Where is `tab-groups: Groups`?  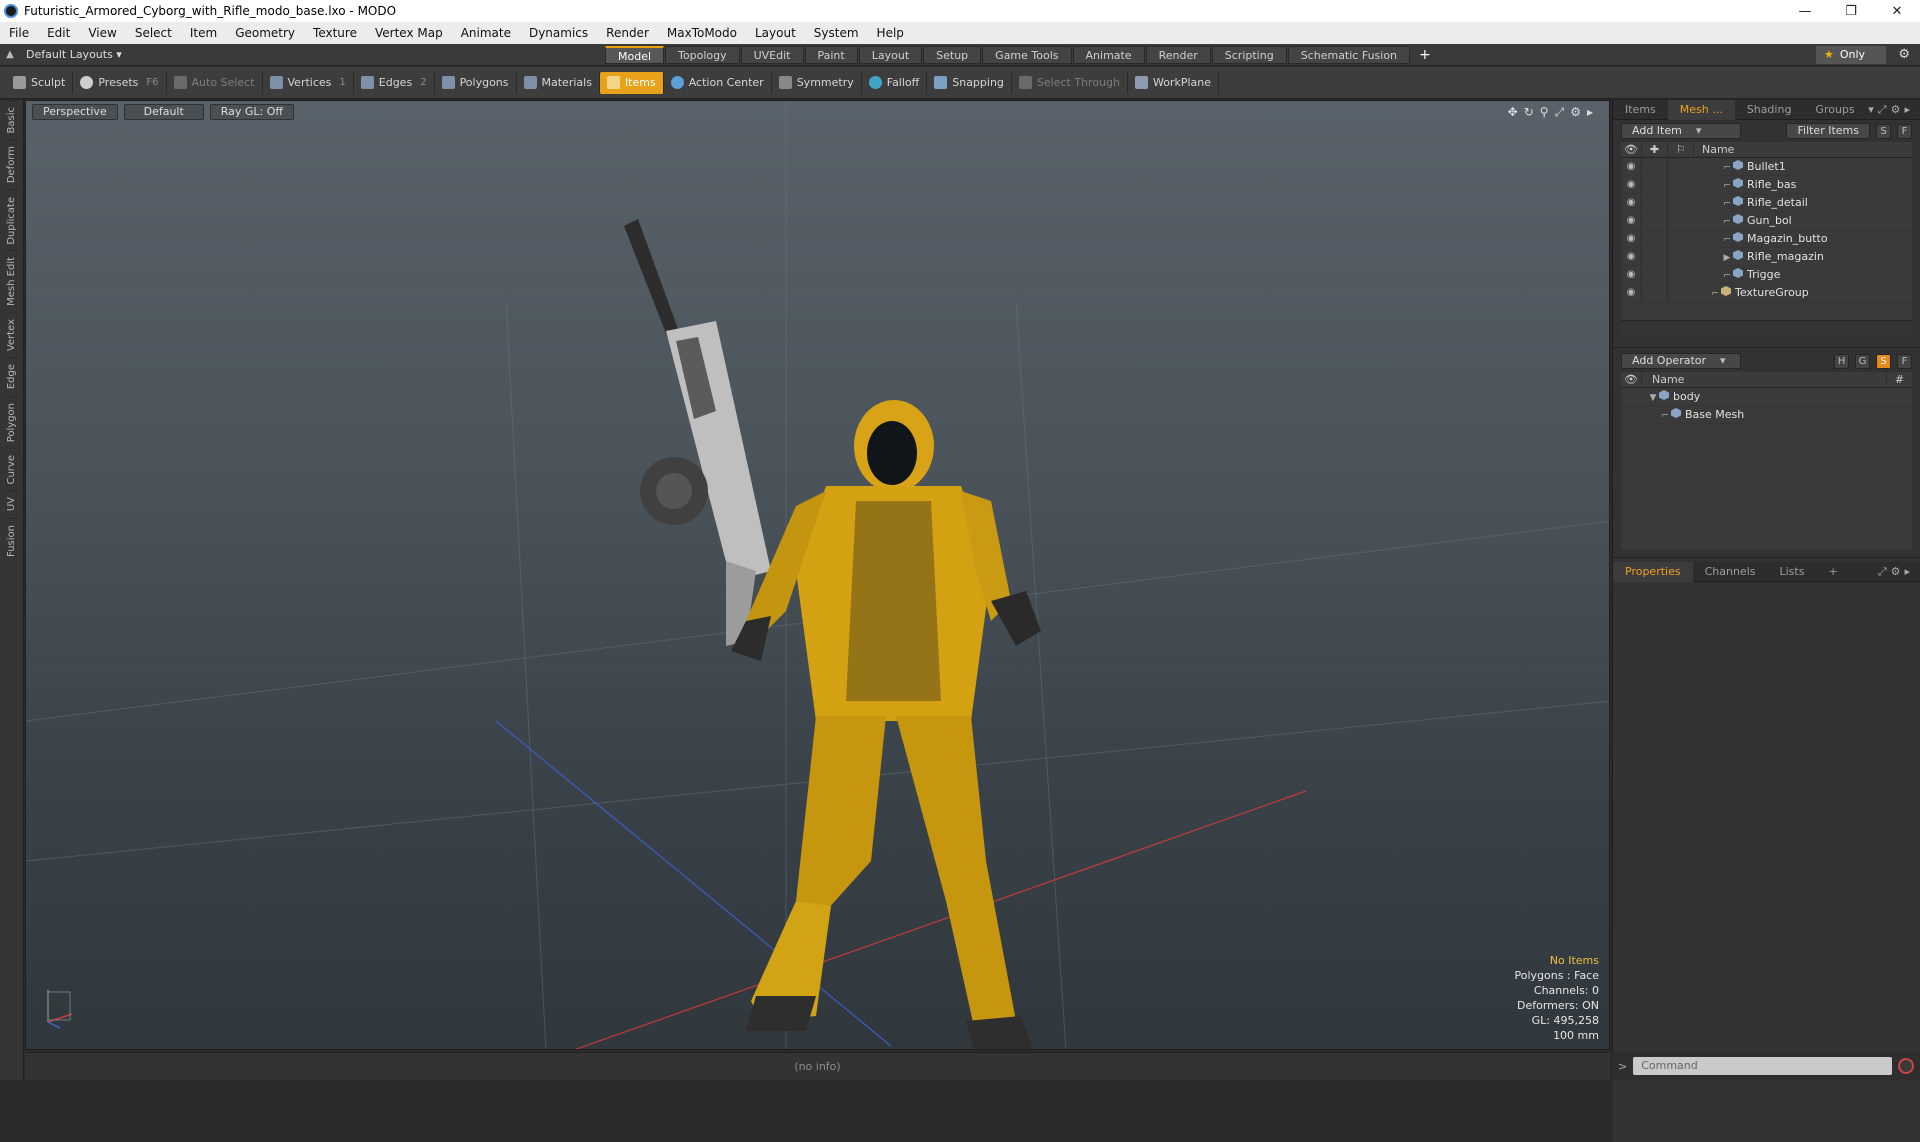
tab-groups: Groups is located at coordinates (1834, 110).